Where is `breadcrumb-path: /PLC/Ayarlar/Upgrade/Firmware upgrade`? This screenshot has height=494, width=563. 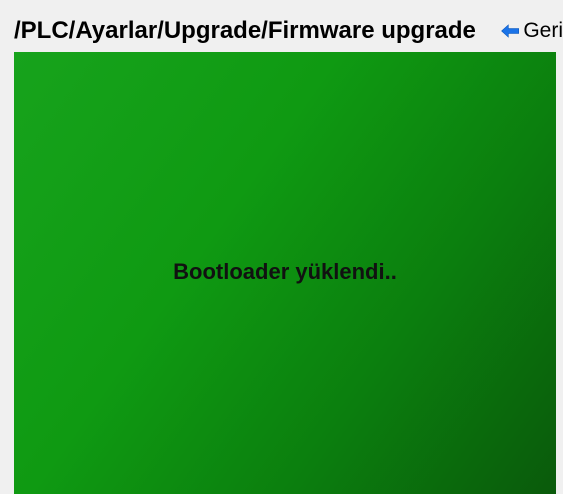 breadcrumb-path: /PLC/Ayarlar/Upgrade/Firmware upgrade is located at coordinates (245, 30).